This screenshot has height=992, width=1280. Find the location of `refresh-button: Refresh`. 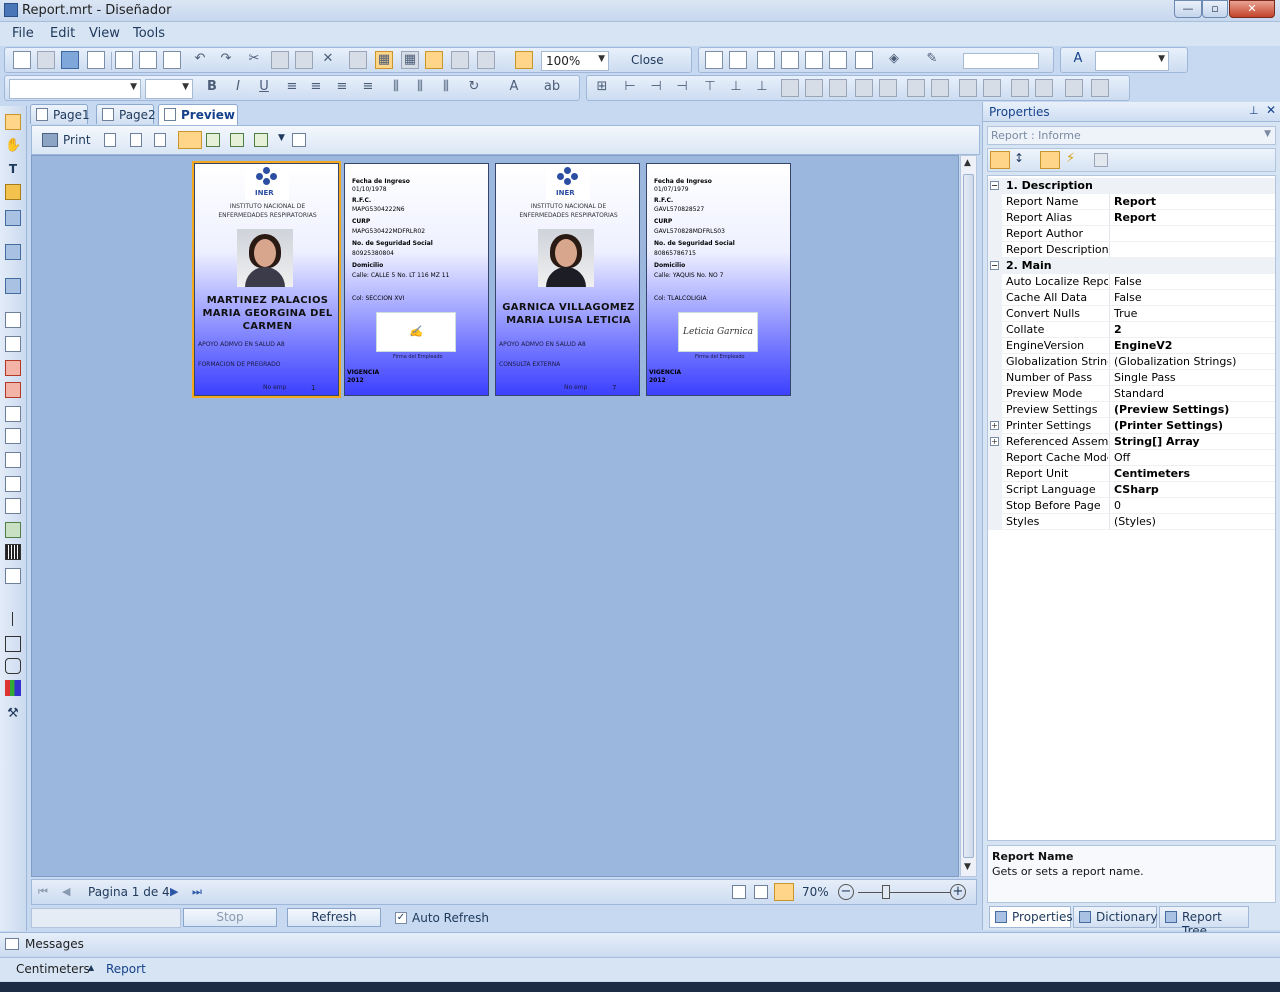

refresh-button: Refresh is located at coordinates (334, 917).